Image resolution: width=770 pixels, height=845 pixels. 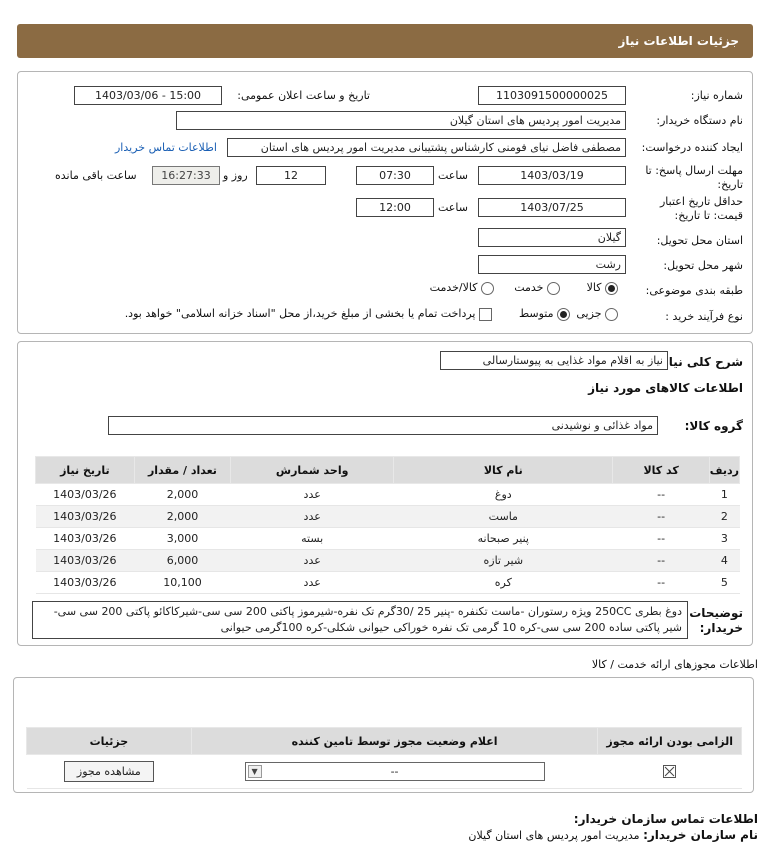 I want to click on deadline-time-field: 07:30, so click(x=395, y=175).